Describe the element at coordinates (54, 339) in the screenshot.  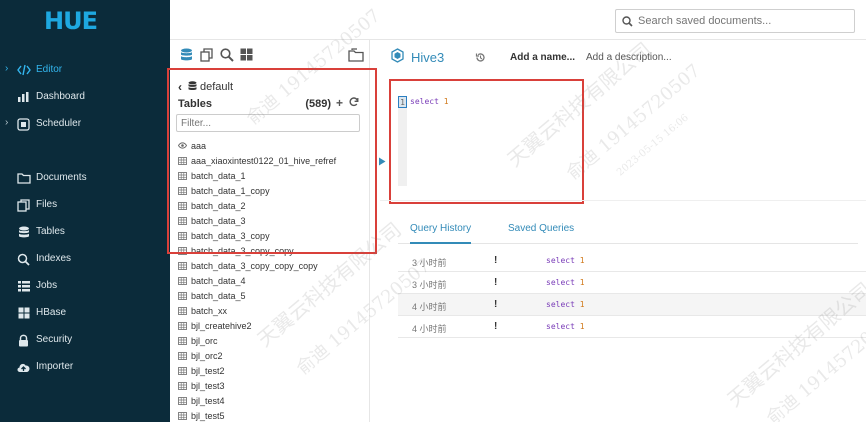
I see `nav-item-label: Security` at that location.